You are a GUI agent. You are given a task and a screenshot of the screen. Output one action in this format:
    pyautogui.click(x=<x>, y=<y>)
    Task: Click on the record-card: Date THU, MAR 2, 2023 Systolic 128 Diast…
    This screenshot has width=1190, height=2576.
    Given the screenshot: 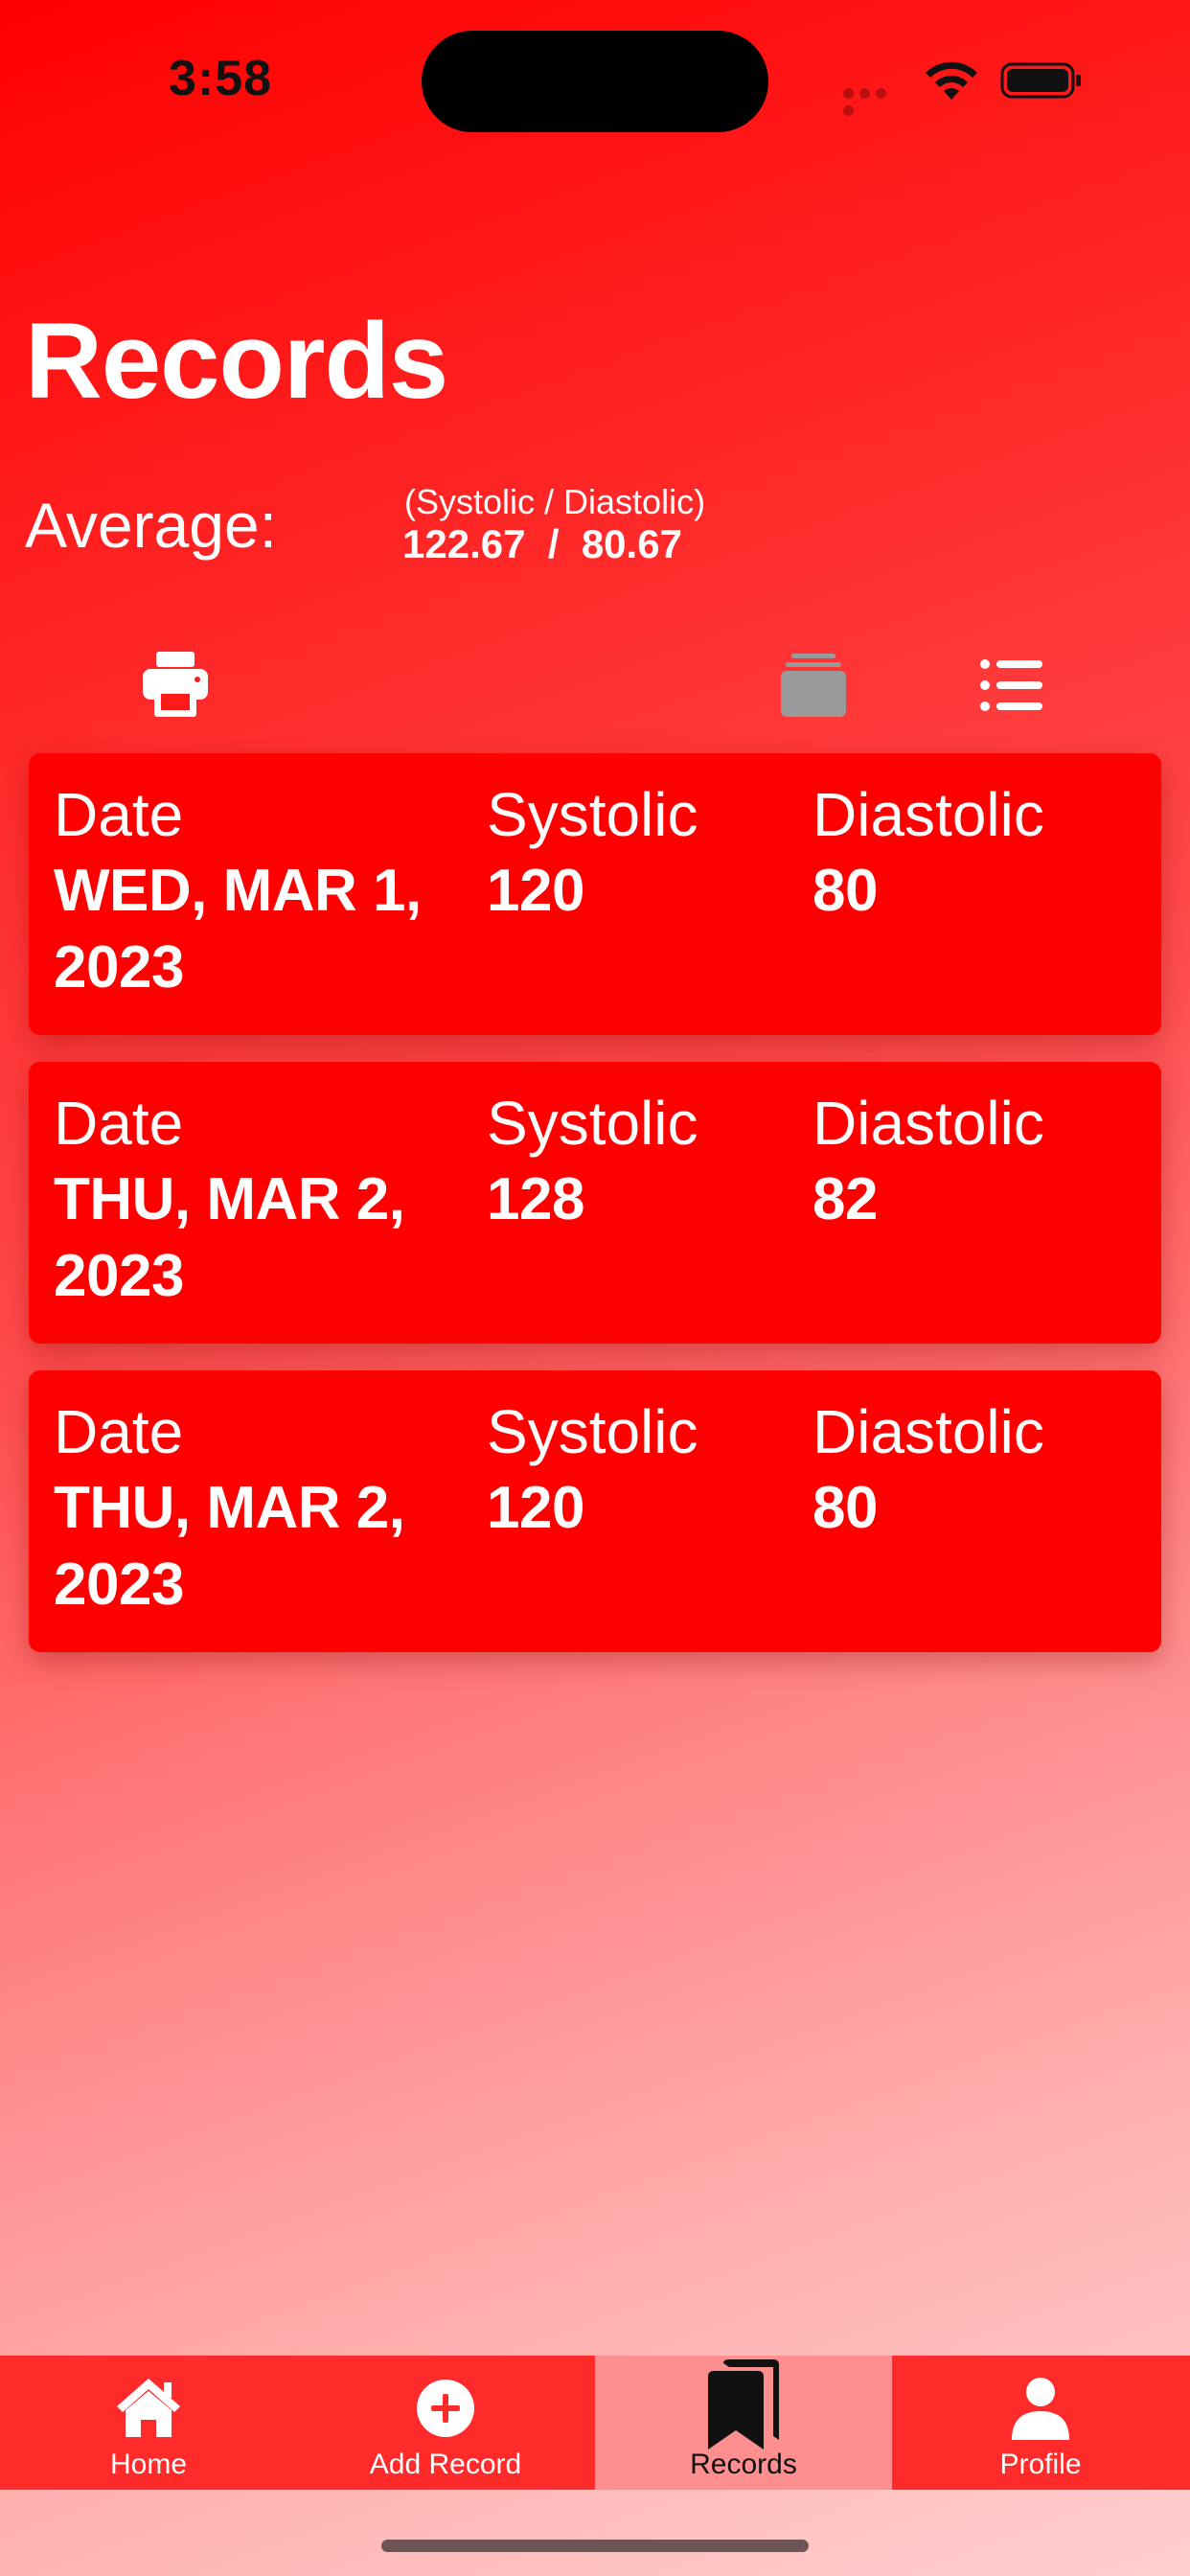 What is the action you would take?
    pyautogui.click(x=595, y=1203)
    